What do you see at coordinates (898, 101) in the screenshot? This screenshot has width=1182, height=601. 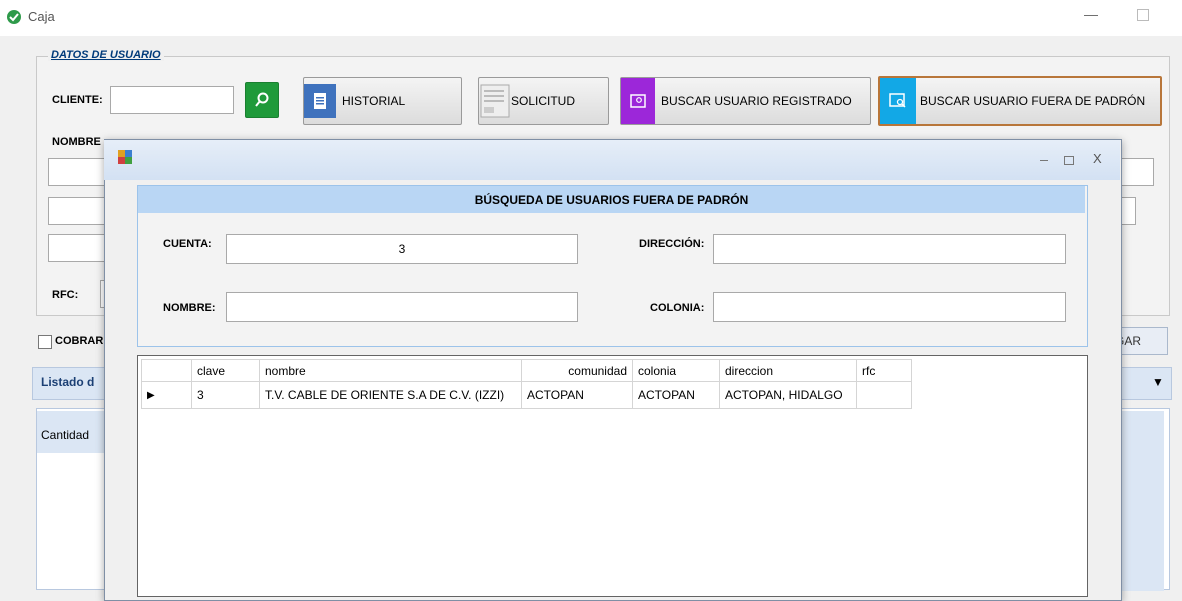 I see `search-window-icon` at bounding box center [898, 101].